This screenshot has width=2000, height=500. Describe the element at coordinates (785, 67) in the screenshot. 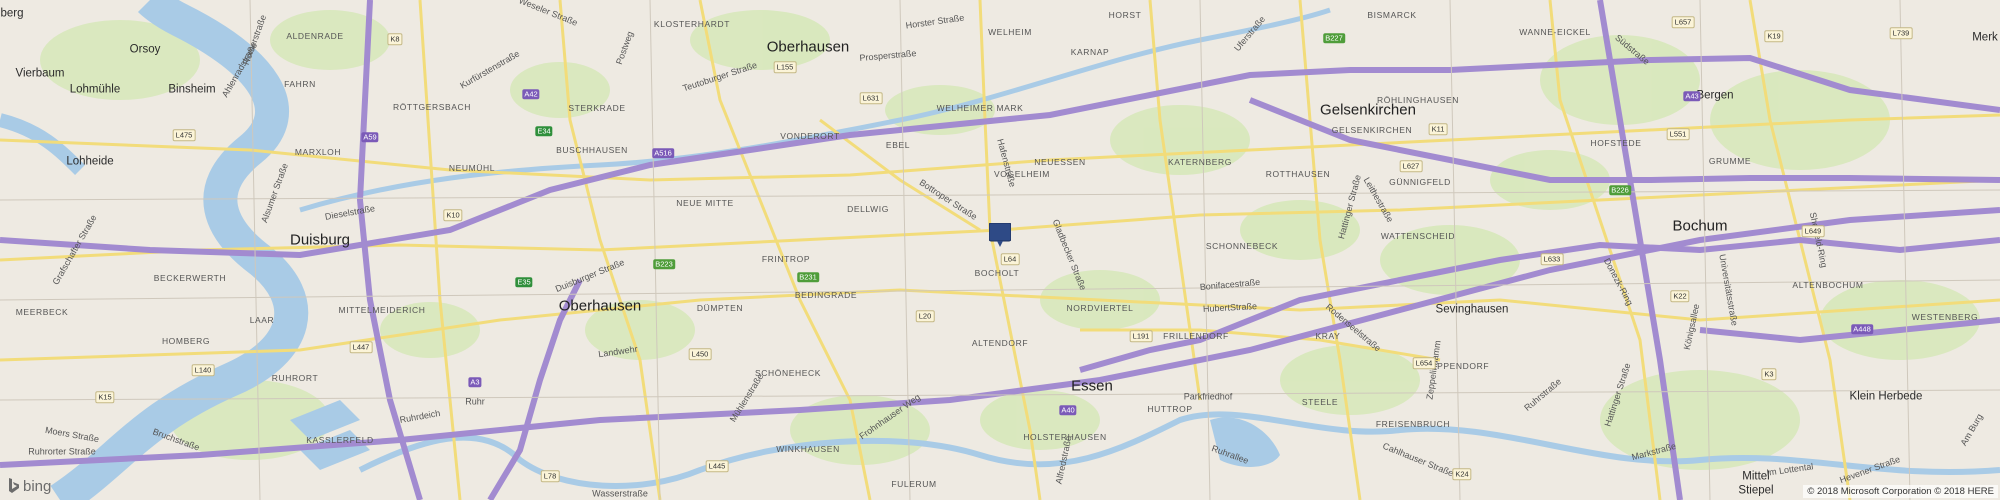

I see `road-shield: L155` at that location.